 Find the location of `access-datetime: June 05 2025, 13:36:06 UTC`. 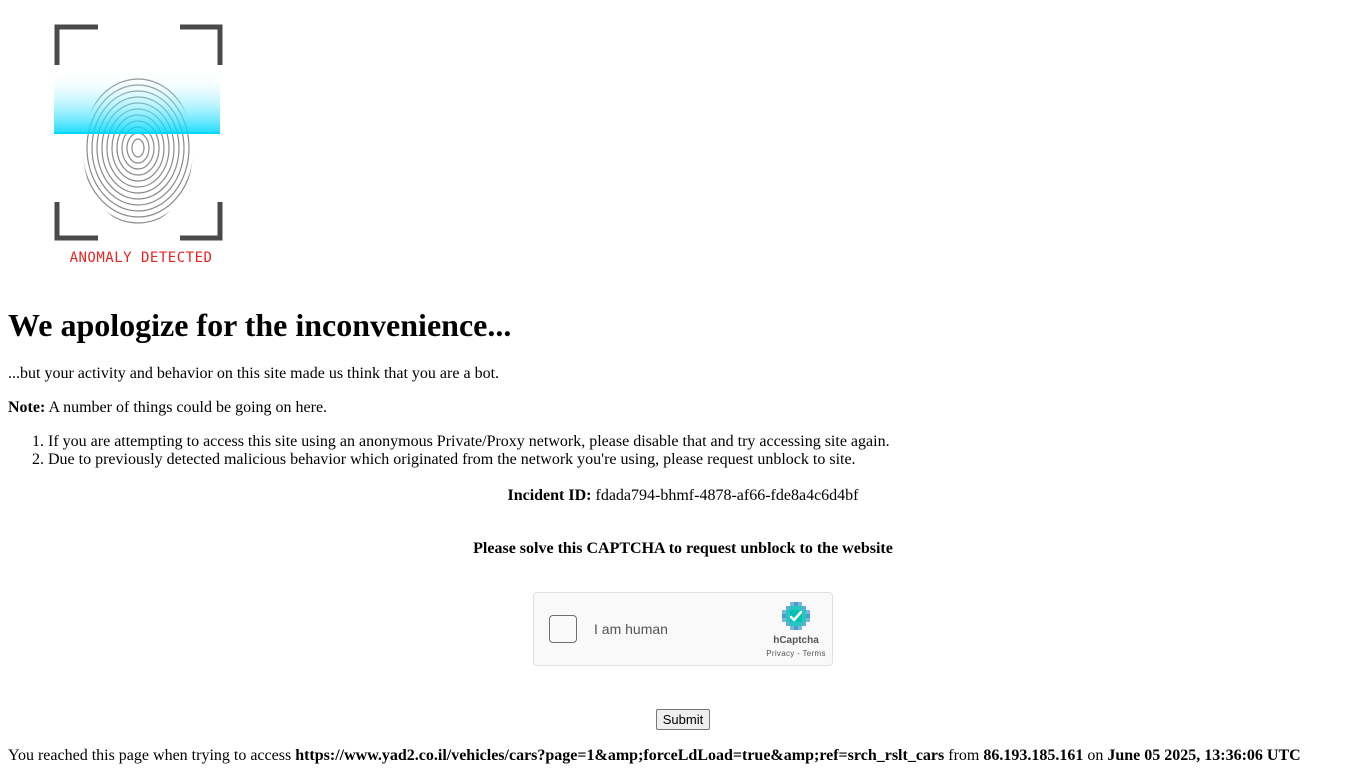

access-datetime: June 05 2025, 13:36:06 UTC is located at coordinates (1204, 755).